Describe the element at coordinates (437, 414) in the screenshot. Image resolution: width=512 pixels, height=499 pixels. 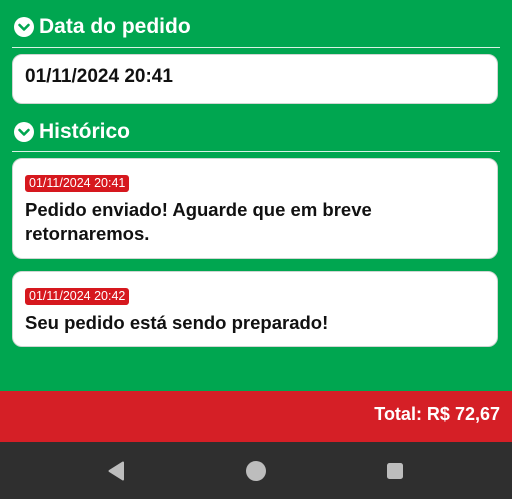
I see `order-total: Total: R$ 72,67` at that location.